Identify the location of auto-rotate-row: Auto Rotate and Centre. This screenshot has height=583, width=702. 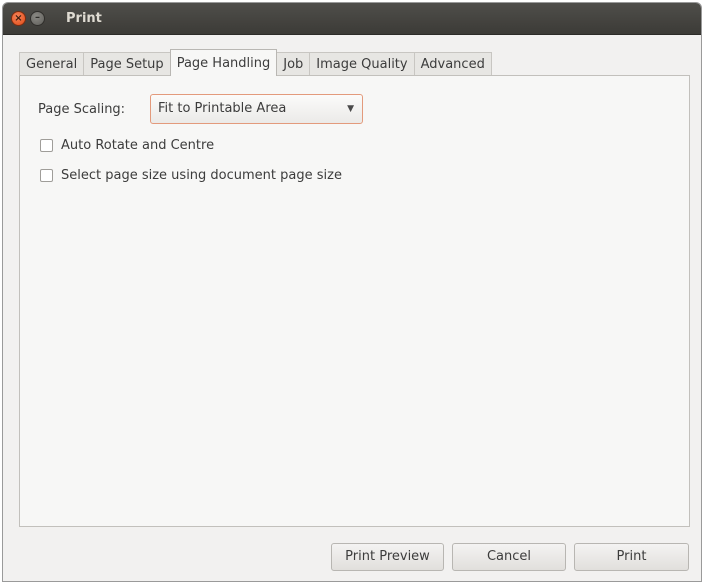
(127, 145).